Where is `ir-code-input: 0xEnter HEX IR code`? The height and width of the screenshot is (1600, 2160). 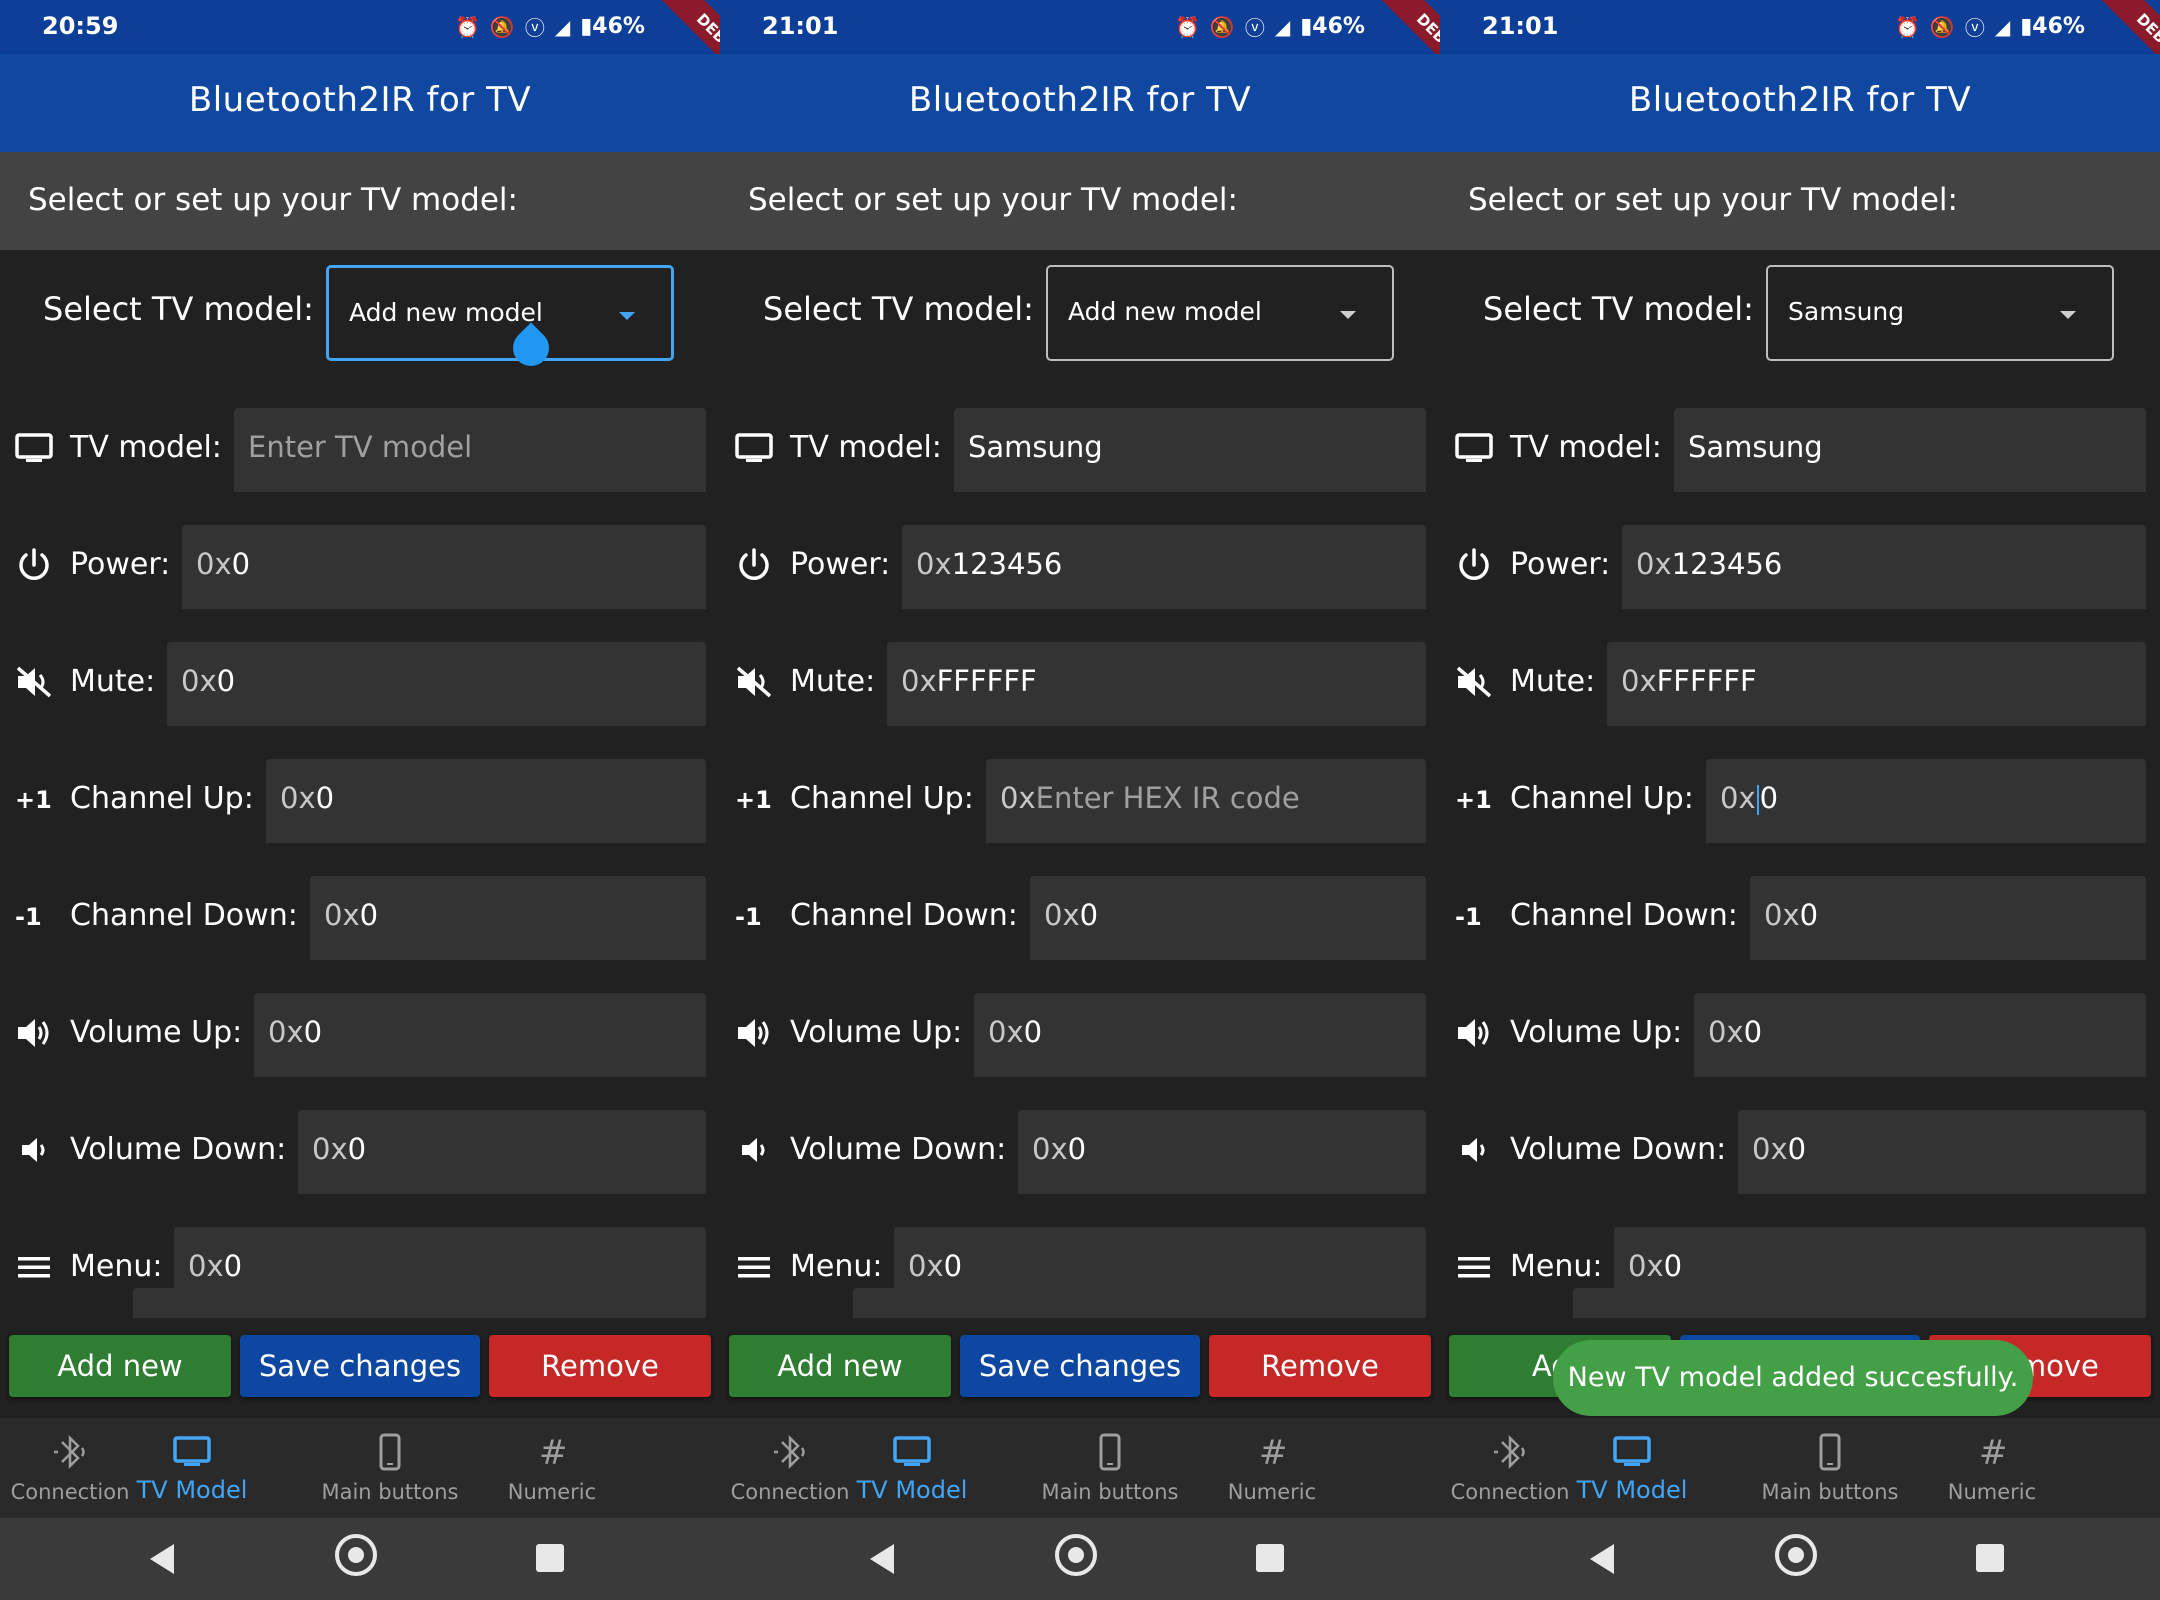 ir-code-input: 0xEnter HEX IR code is located at coordinates (1206, 801).